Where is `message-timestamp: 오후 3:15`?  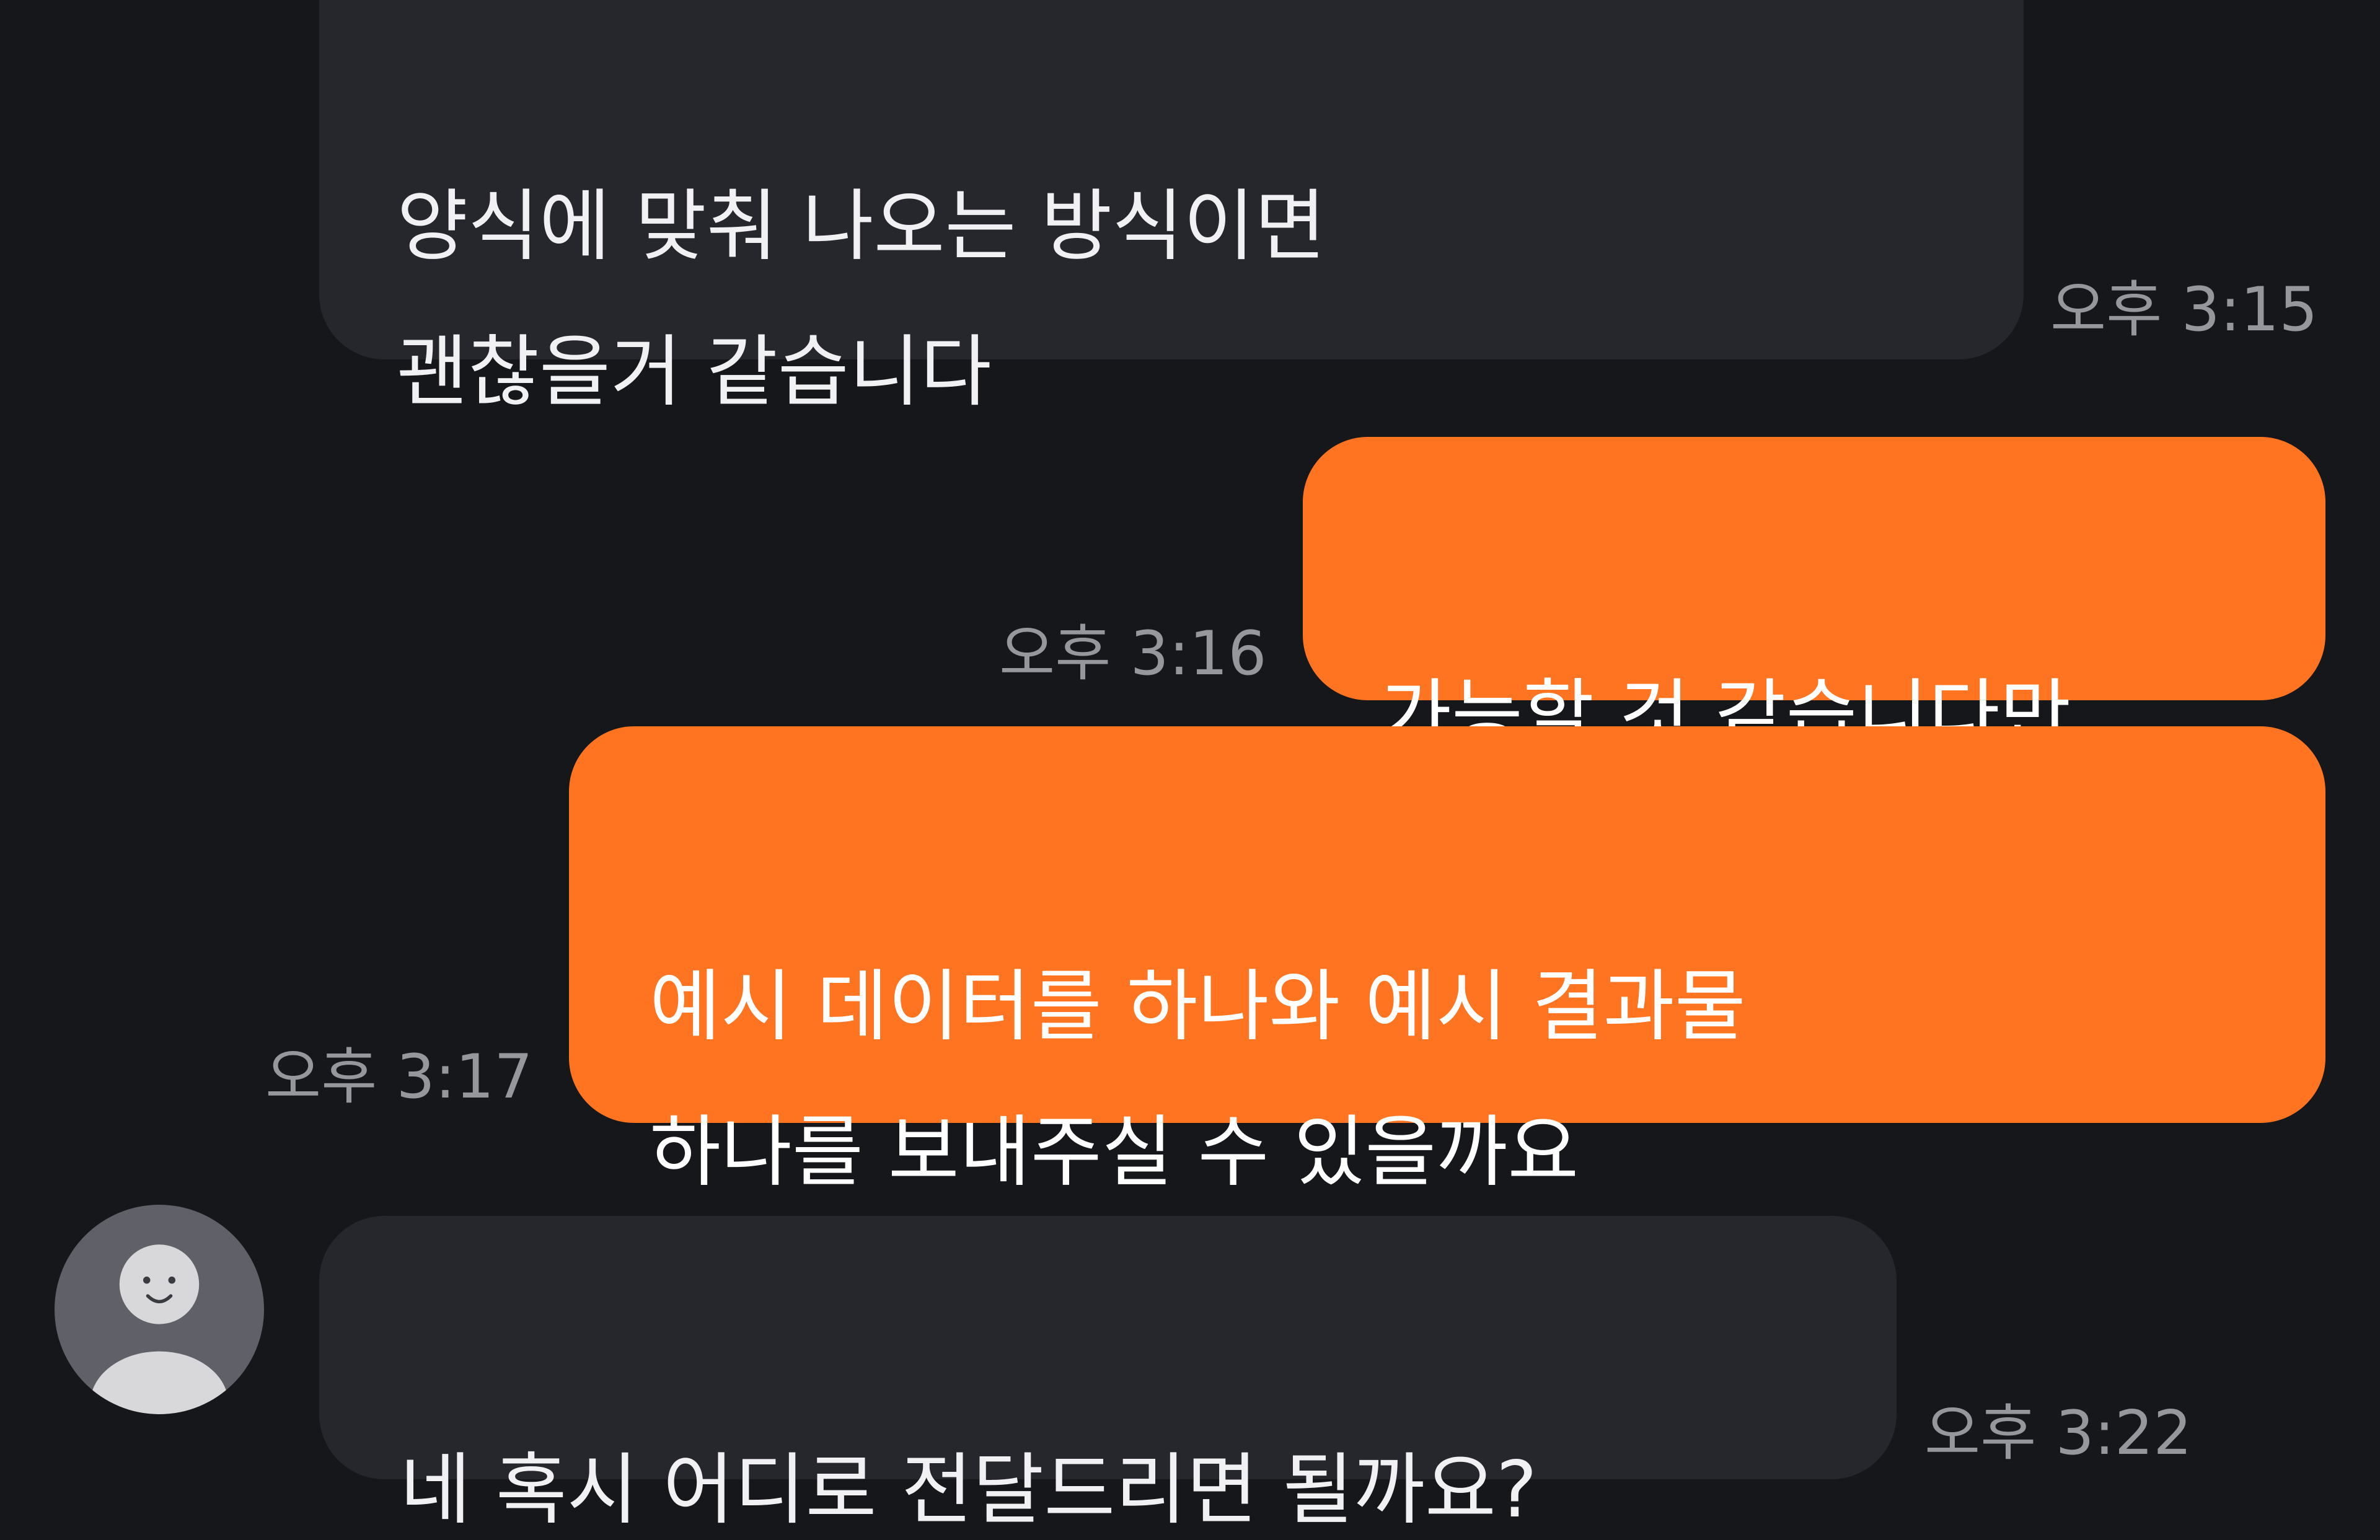 message-timestamp: 오후 3:15 is located at coordinates (2184, 310).